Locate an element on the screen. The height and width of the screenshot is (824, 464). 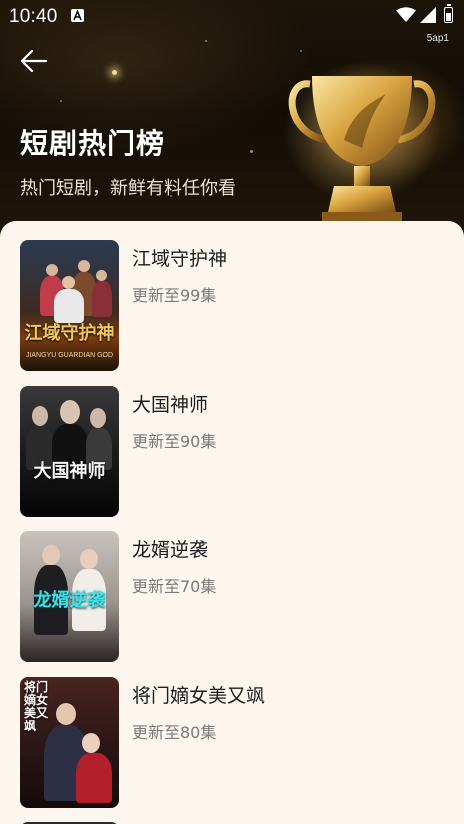
wifi-icon is located at coordinates (406, 14).